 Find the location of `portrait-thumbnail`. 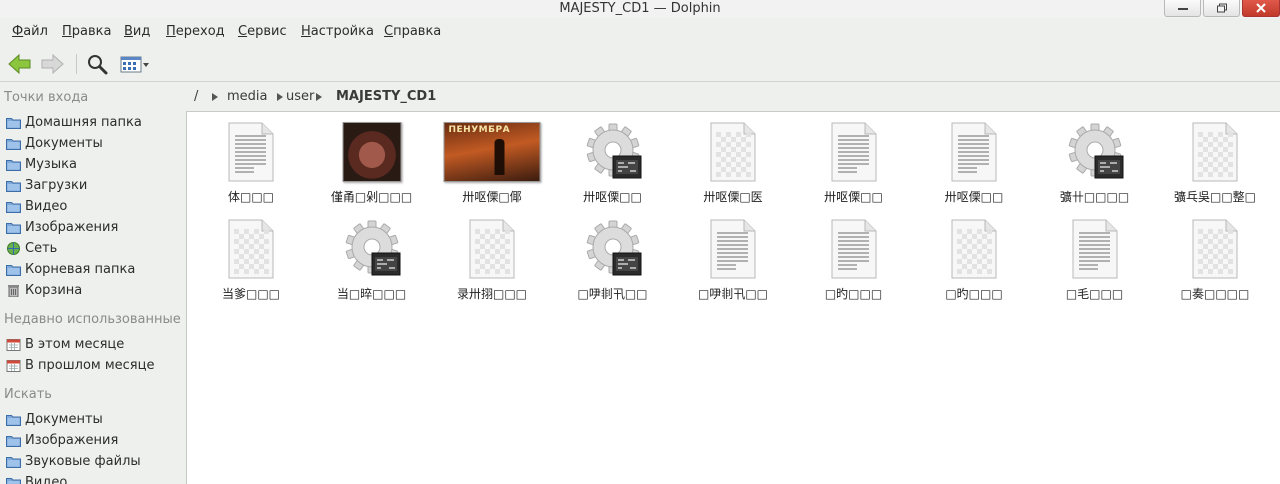

portrait-thumbnail is located at coordinates (371, 152).